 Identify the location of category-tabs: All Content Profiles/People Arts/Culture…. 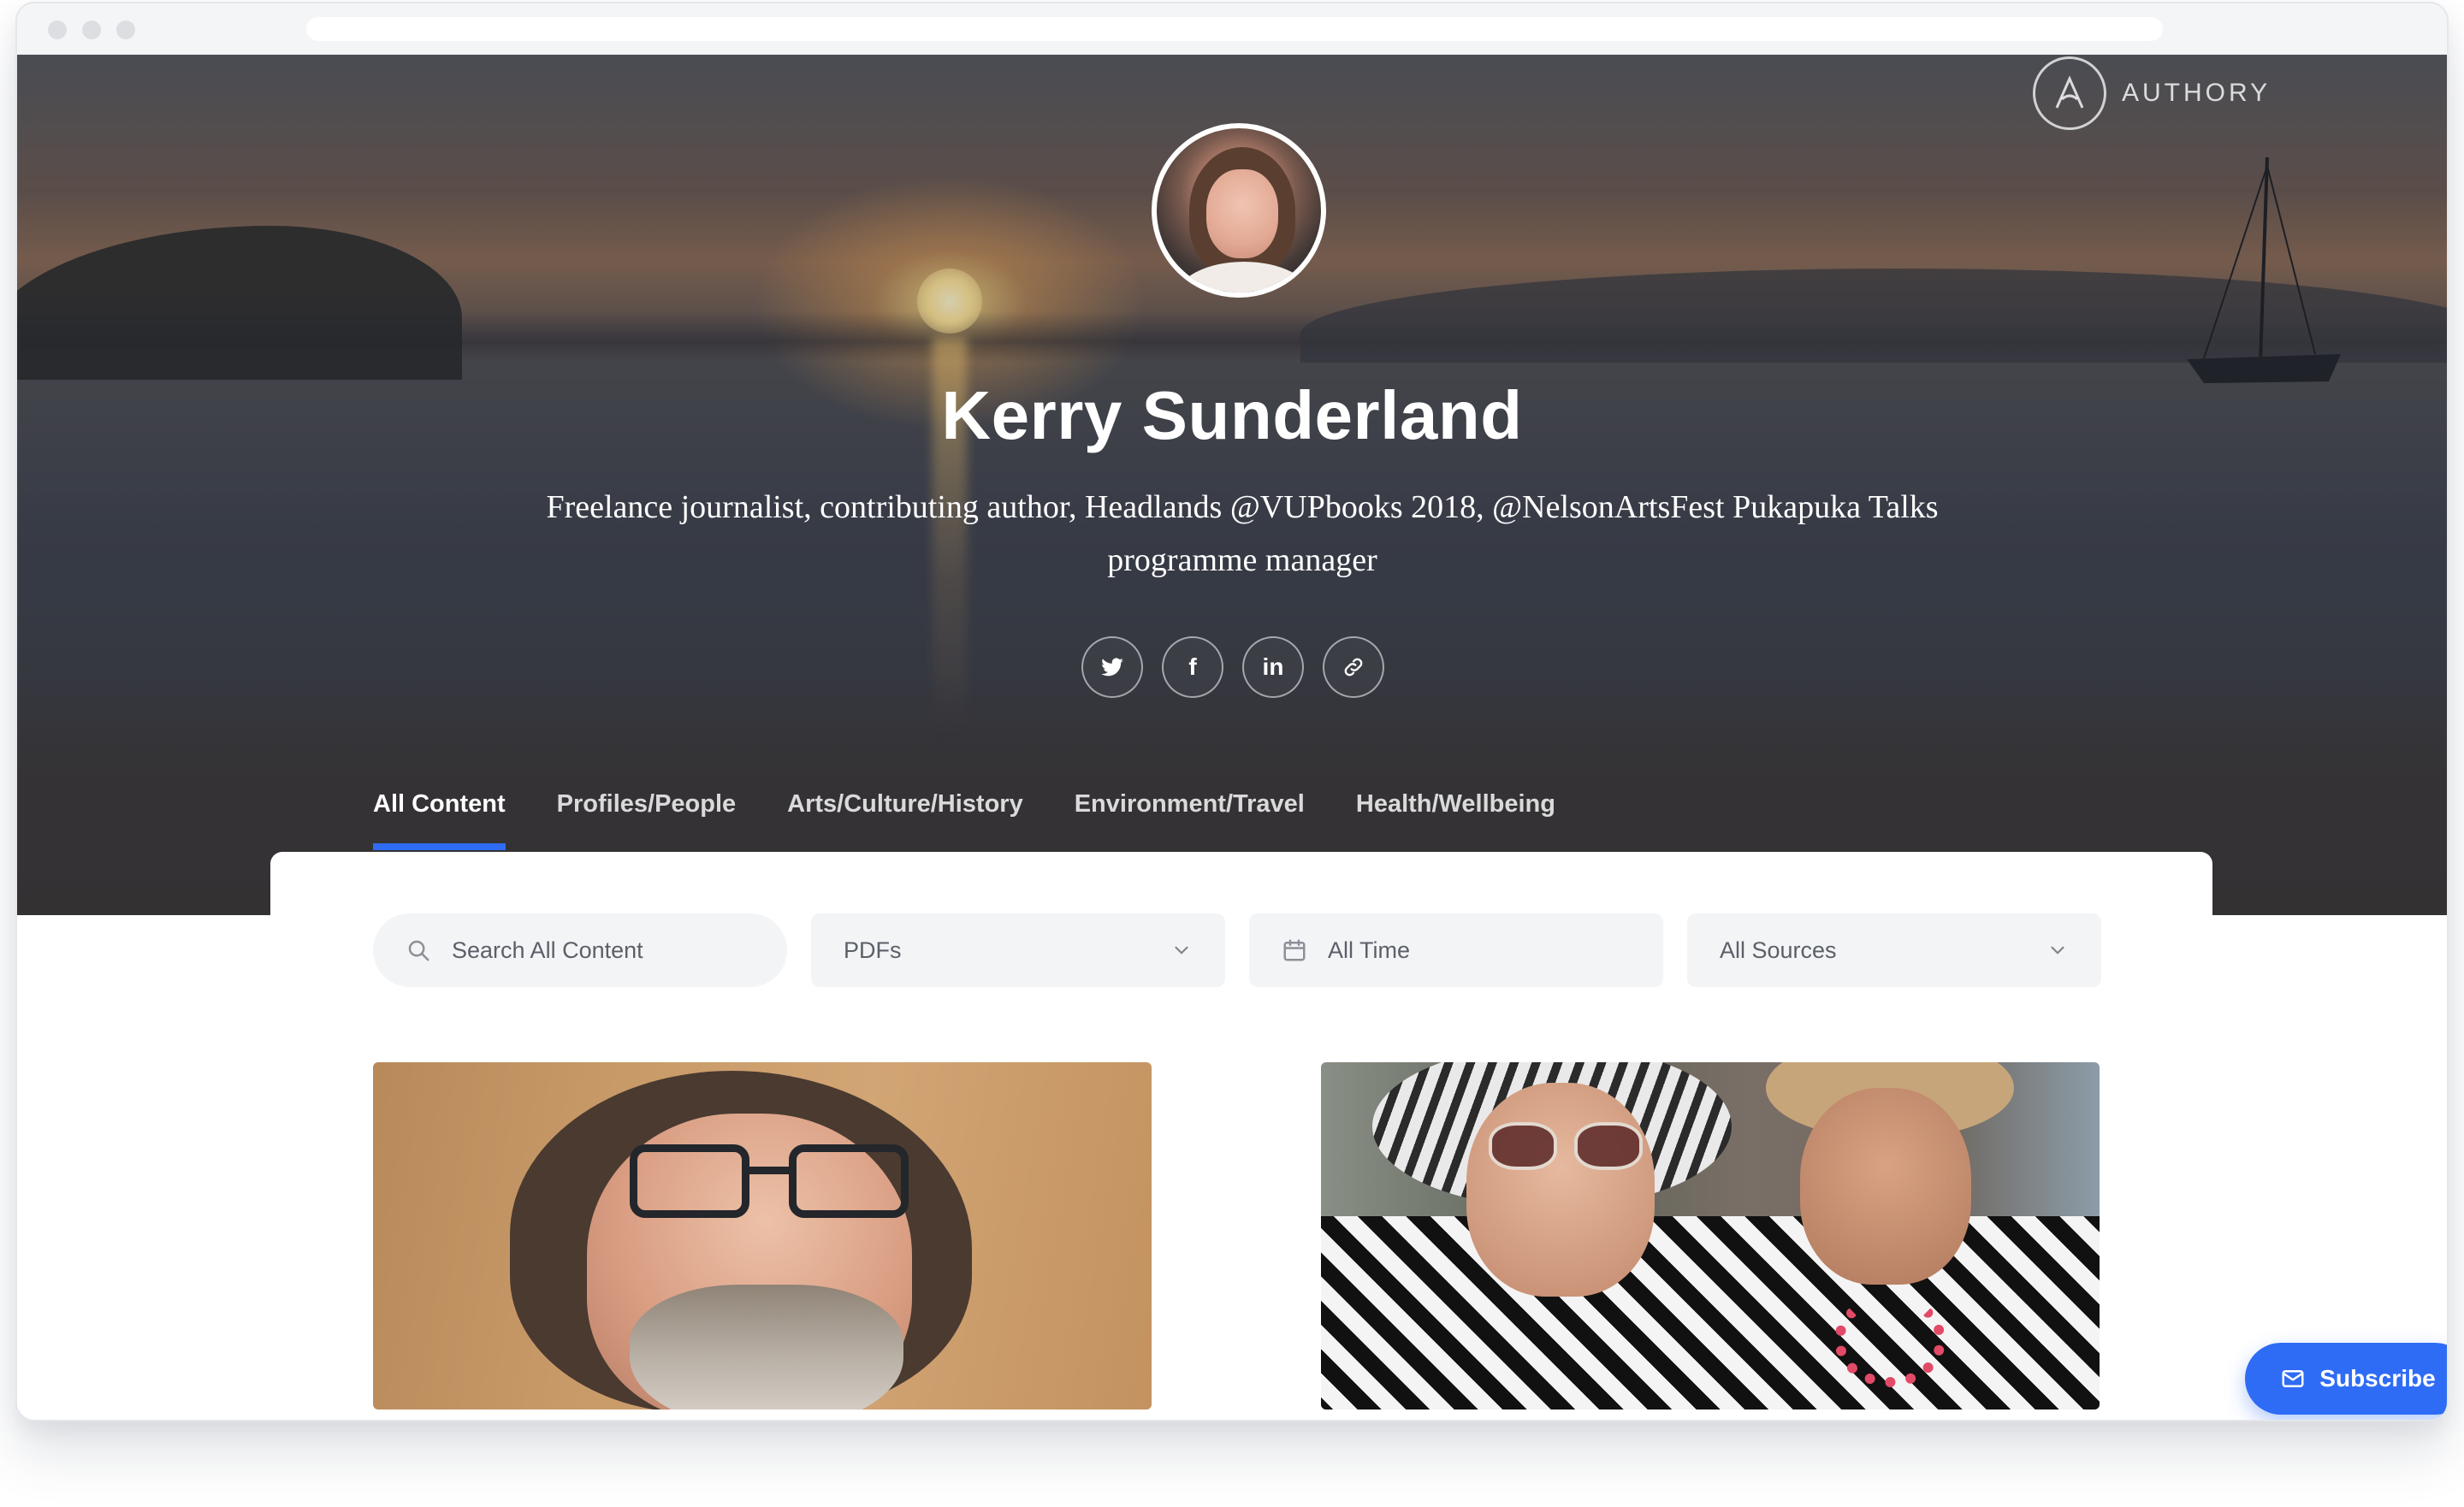
(964, 814).